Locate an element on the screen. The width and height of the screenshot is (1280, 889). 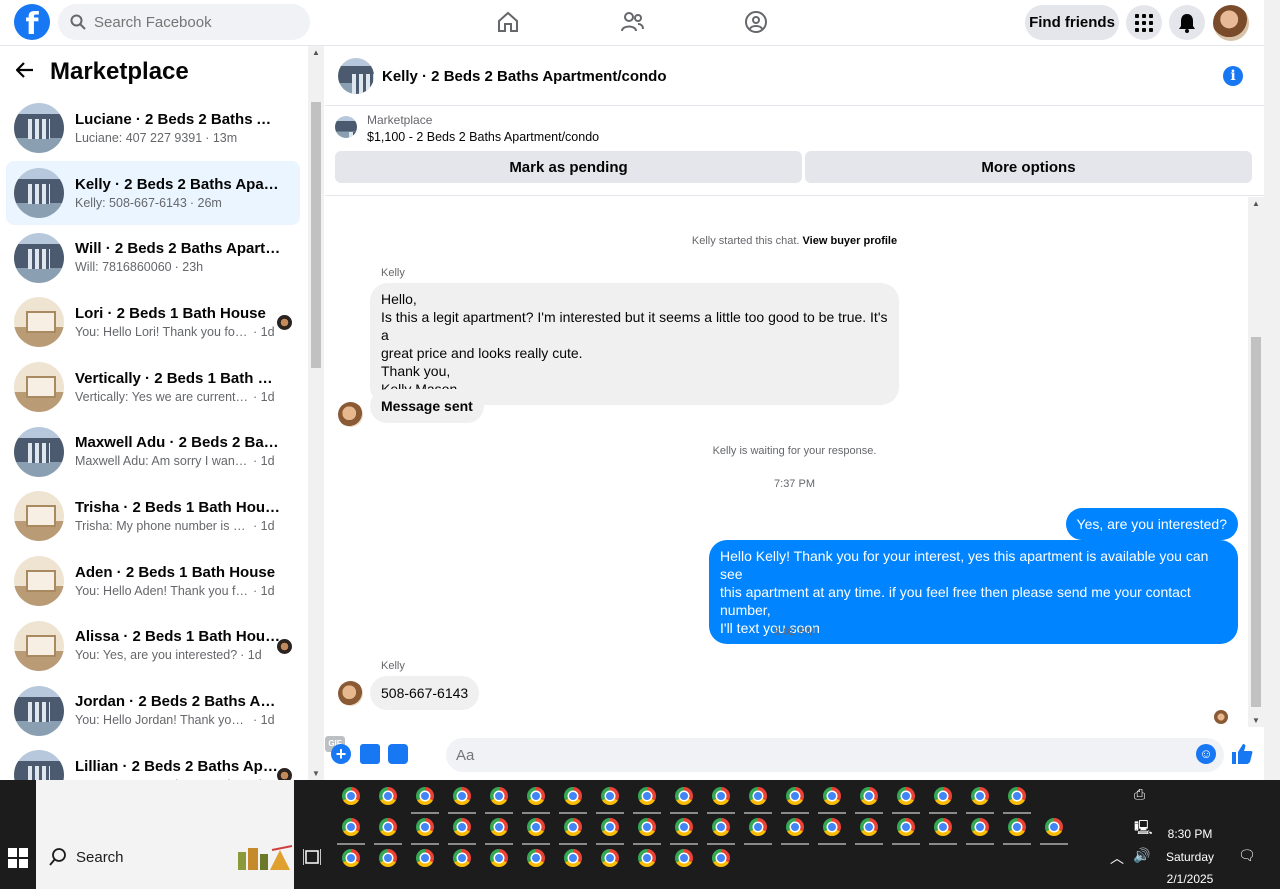
task-view-icon is located at coordinates (312, 857).